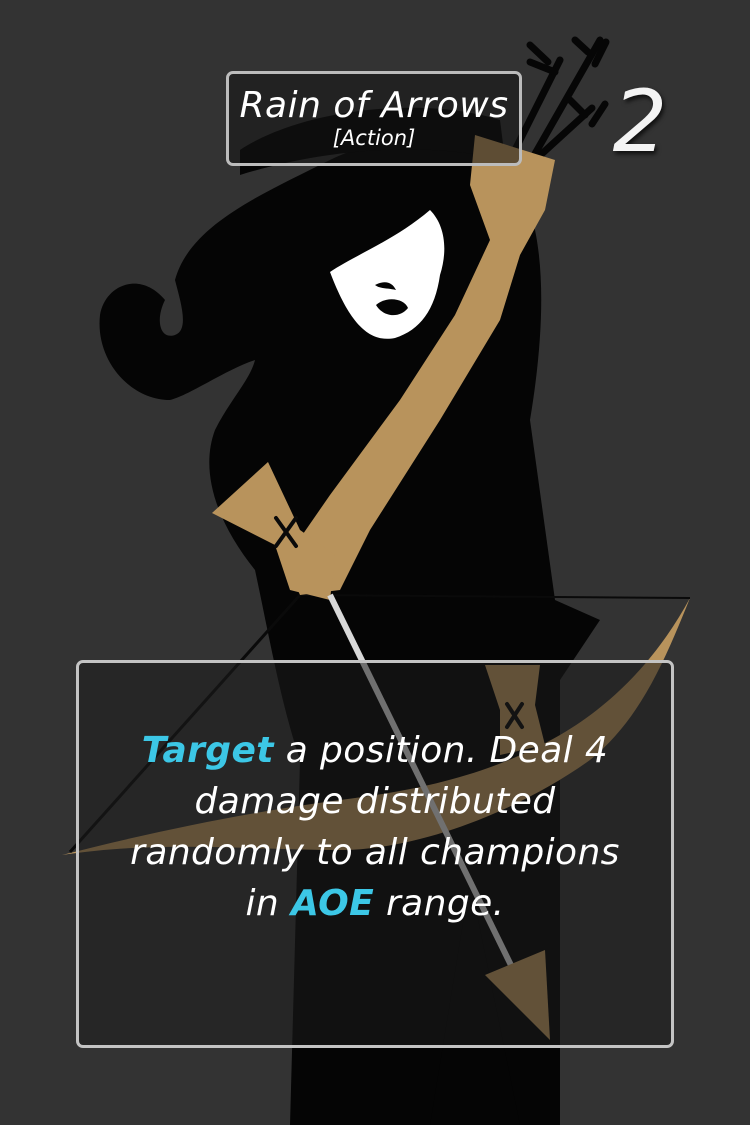 This screenshot has width=750, height=1125. Describe the element at coordinates (439, 903) in the screenshot. I see `ability-text-part-2: range.` at that location.